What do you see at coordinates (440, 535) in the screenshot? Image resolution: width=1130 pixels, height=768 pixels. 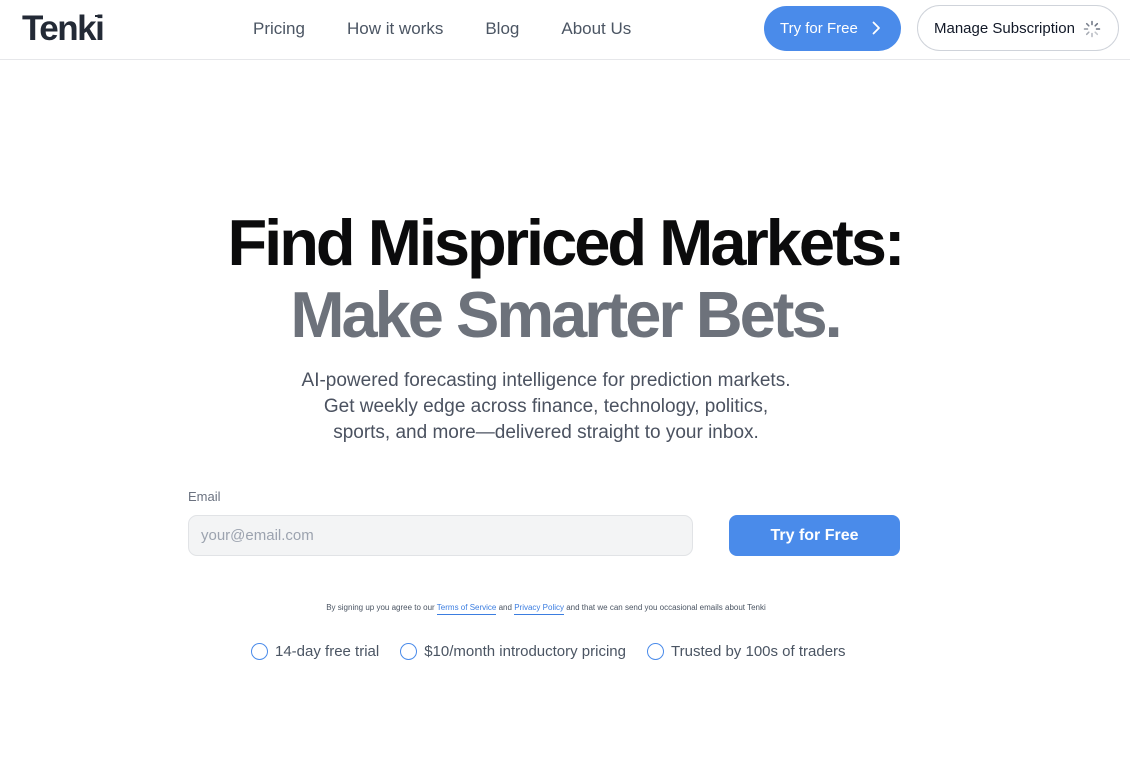 I see `email-input` at bounding box center [440, 535].